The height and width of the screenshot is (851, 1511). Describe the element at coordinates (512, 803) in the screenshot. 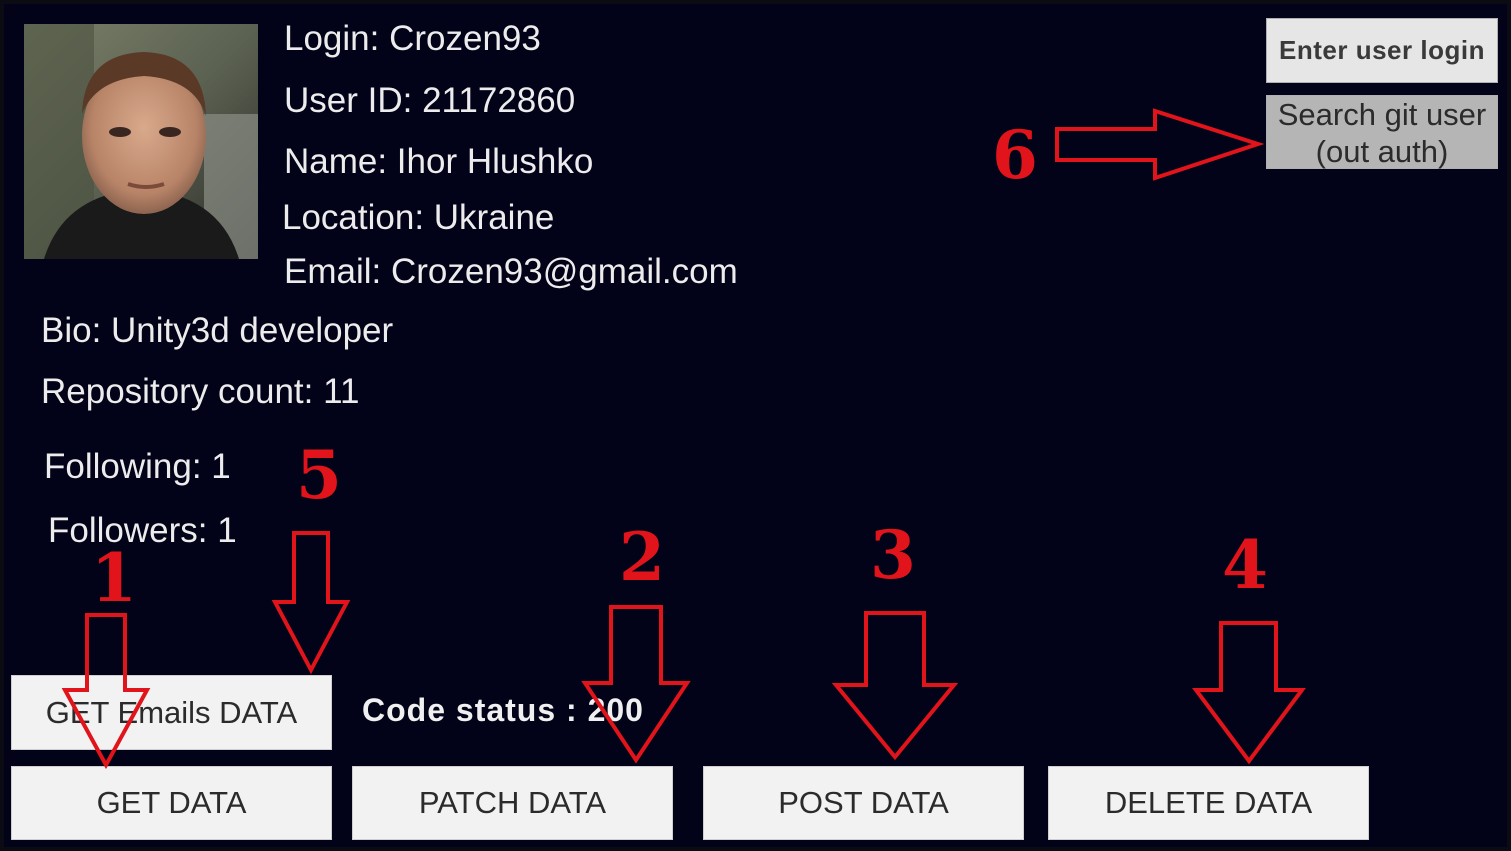

I see `patch-data-button: PATCH DATA` at that location.